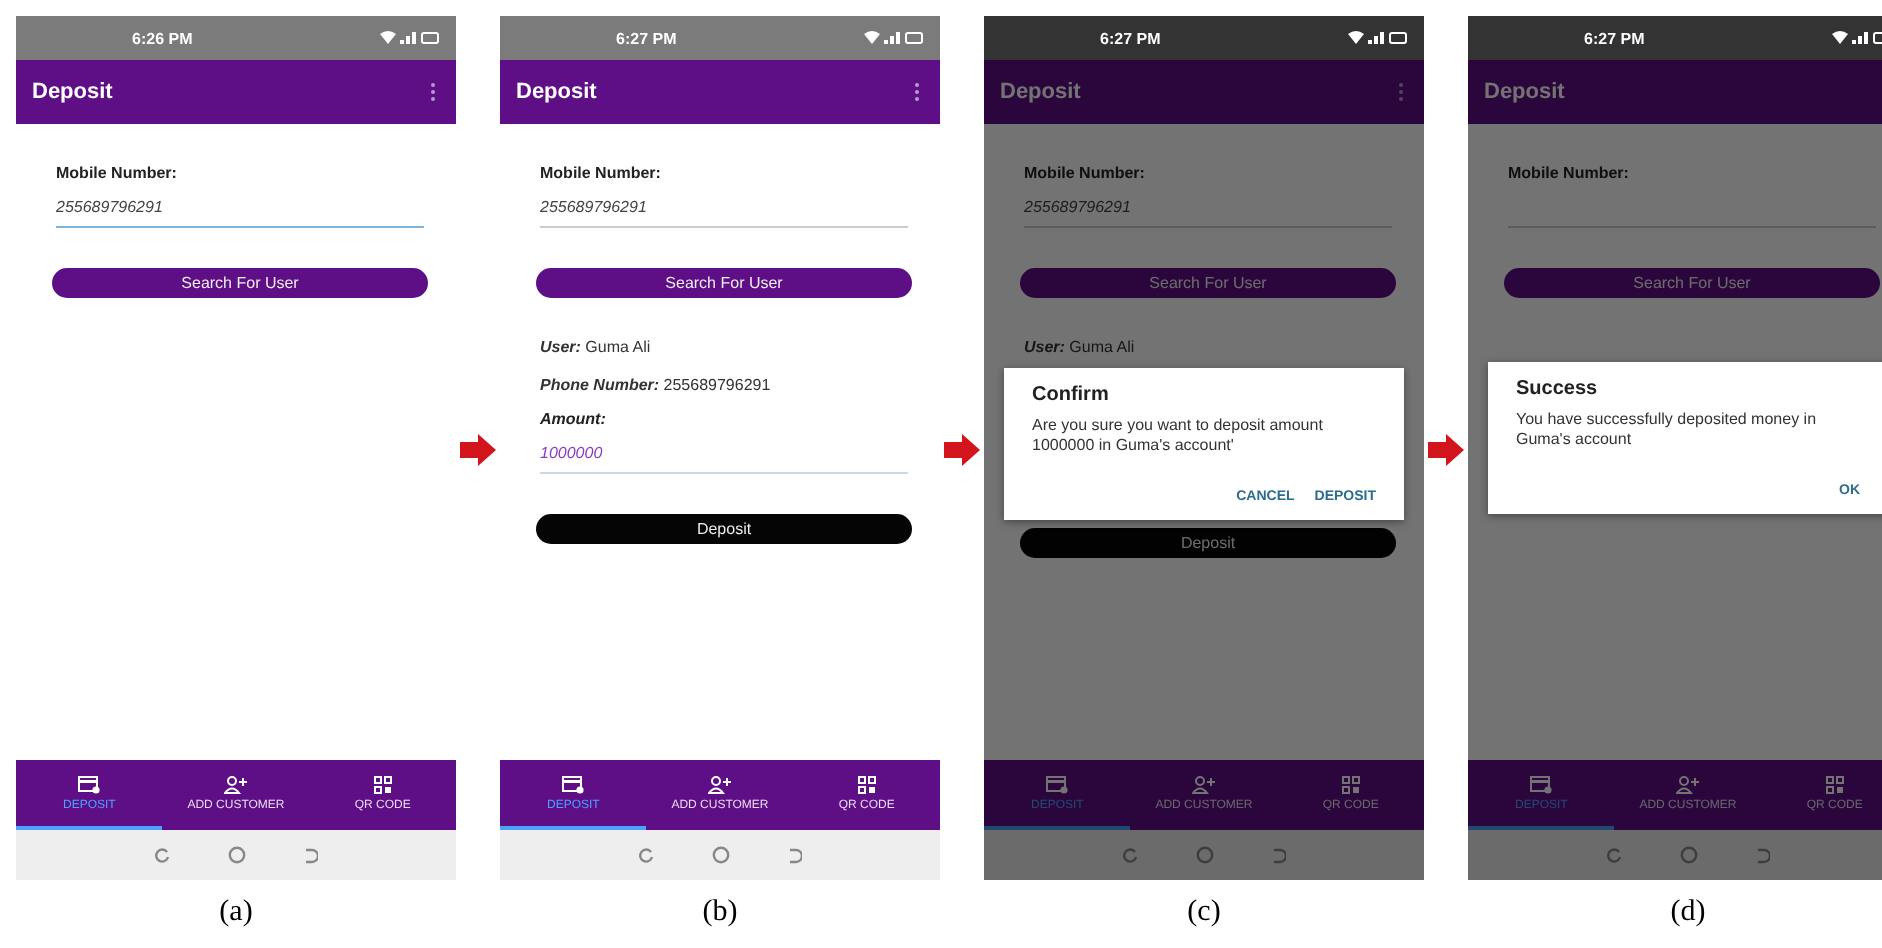 The image size is (1882, 948). I want to click on figure-caption: (d), so click(1688, 913).